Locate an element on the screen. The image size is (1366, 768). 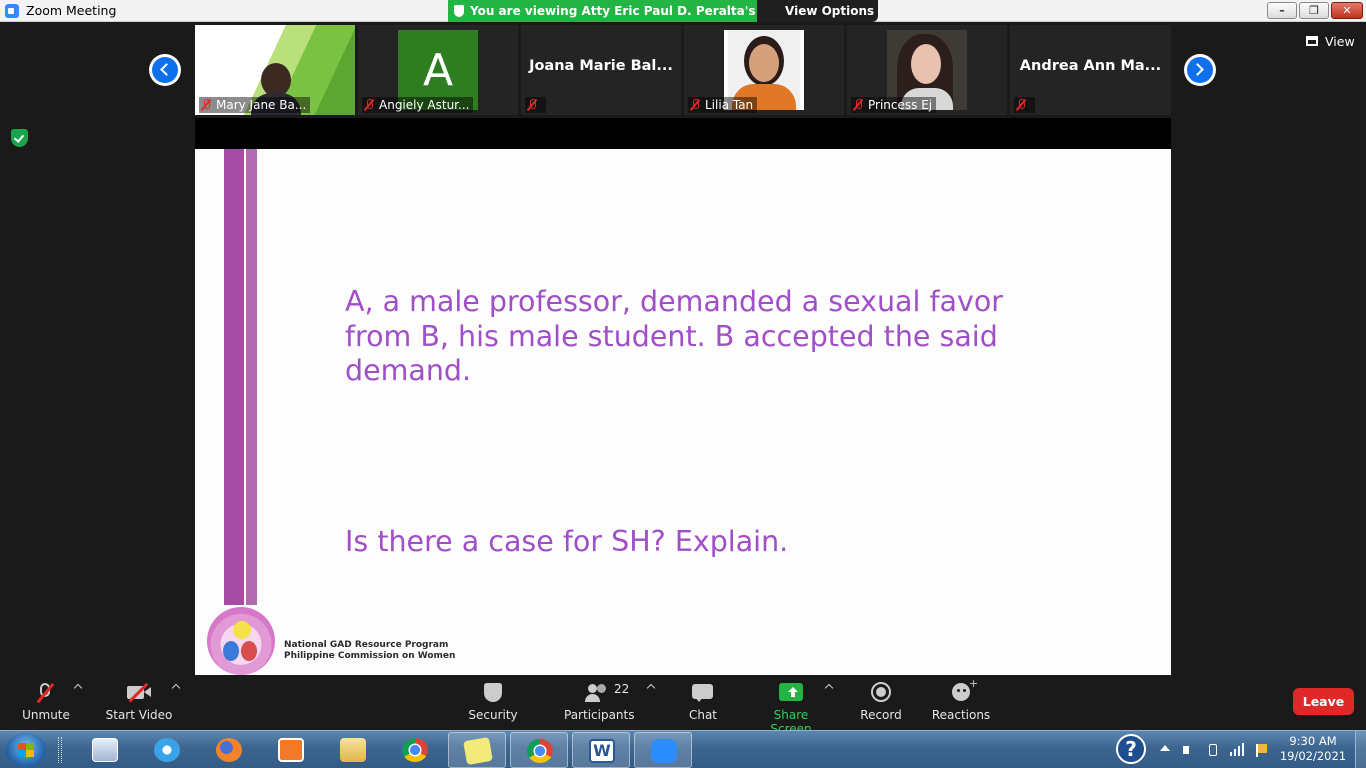
participant-name-row is located at coordinates (1024, 105).